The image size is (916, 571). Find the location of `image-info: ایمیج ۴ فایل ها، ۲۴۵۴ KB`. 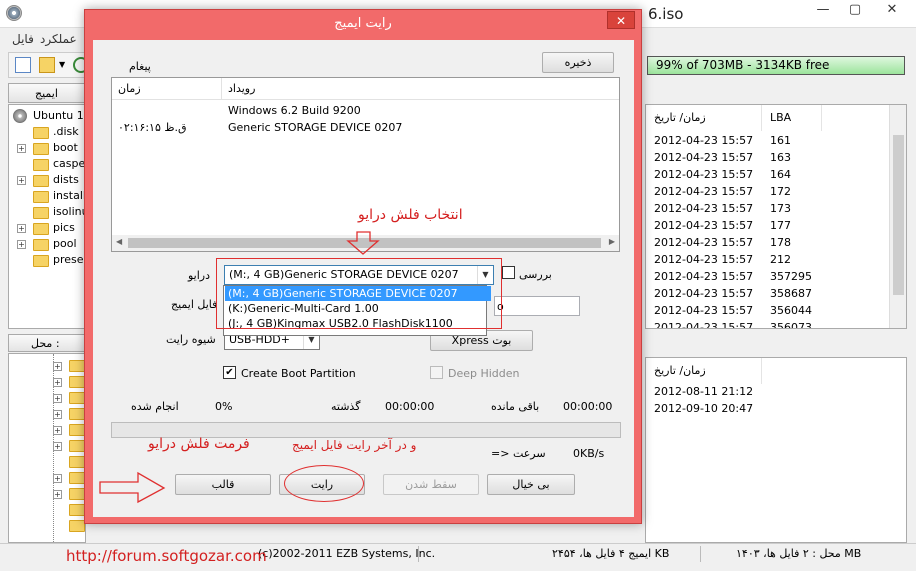

image-info: ایمیج ۴ فایل ها، ۲۴۵۴ KB is located at coordinates (611, 553).